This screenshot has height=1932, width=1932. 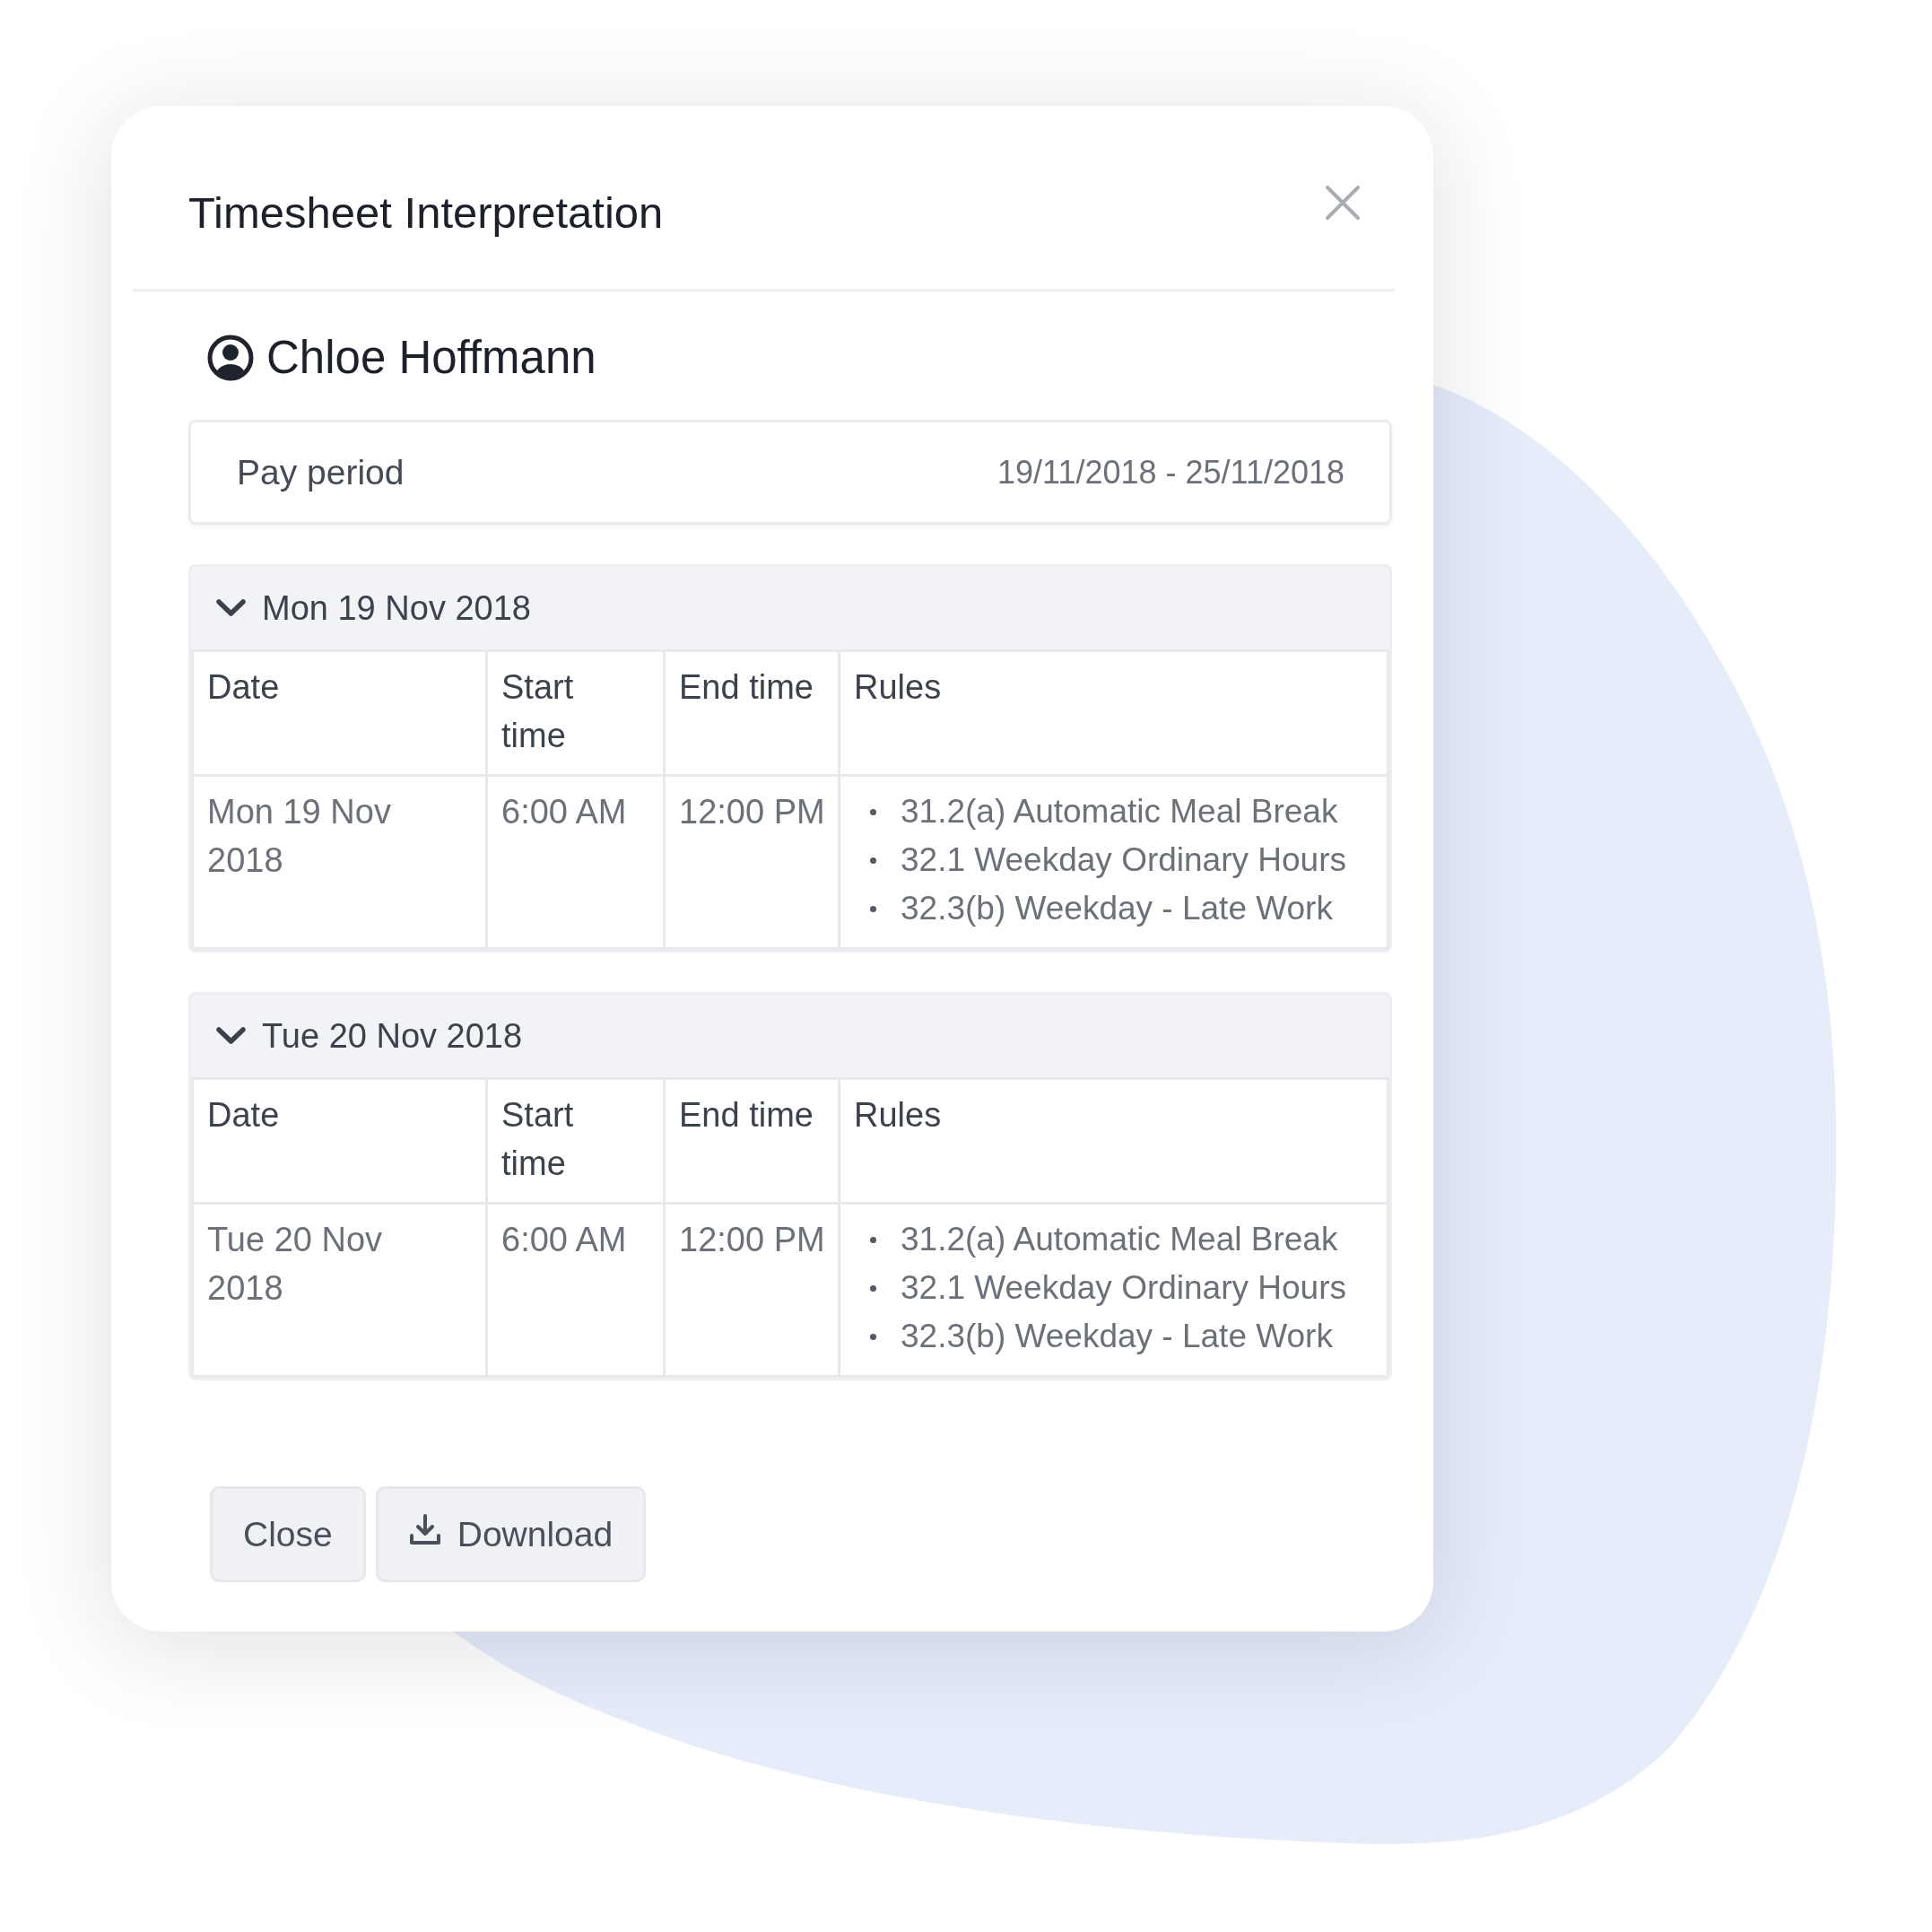 What do you see at coordinates (511, 1534) in the screenshot?
I see `download-button: Download` at bounding box center [511, 1534].